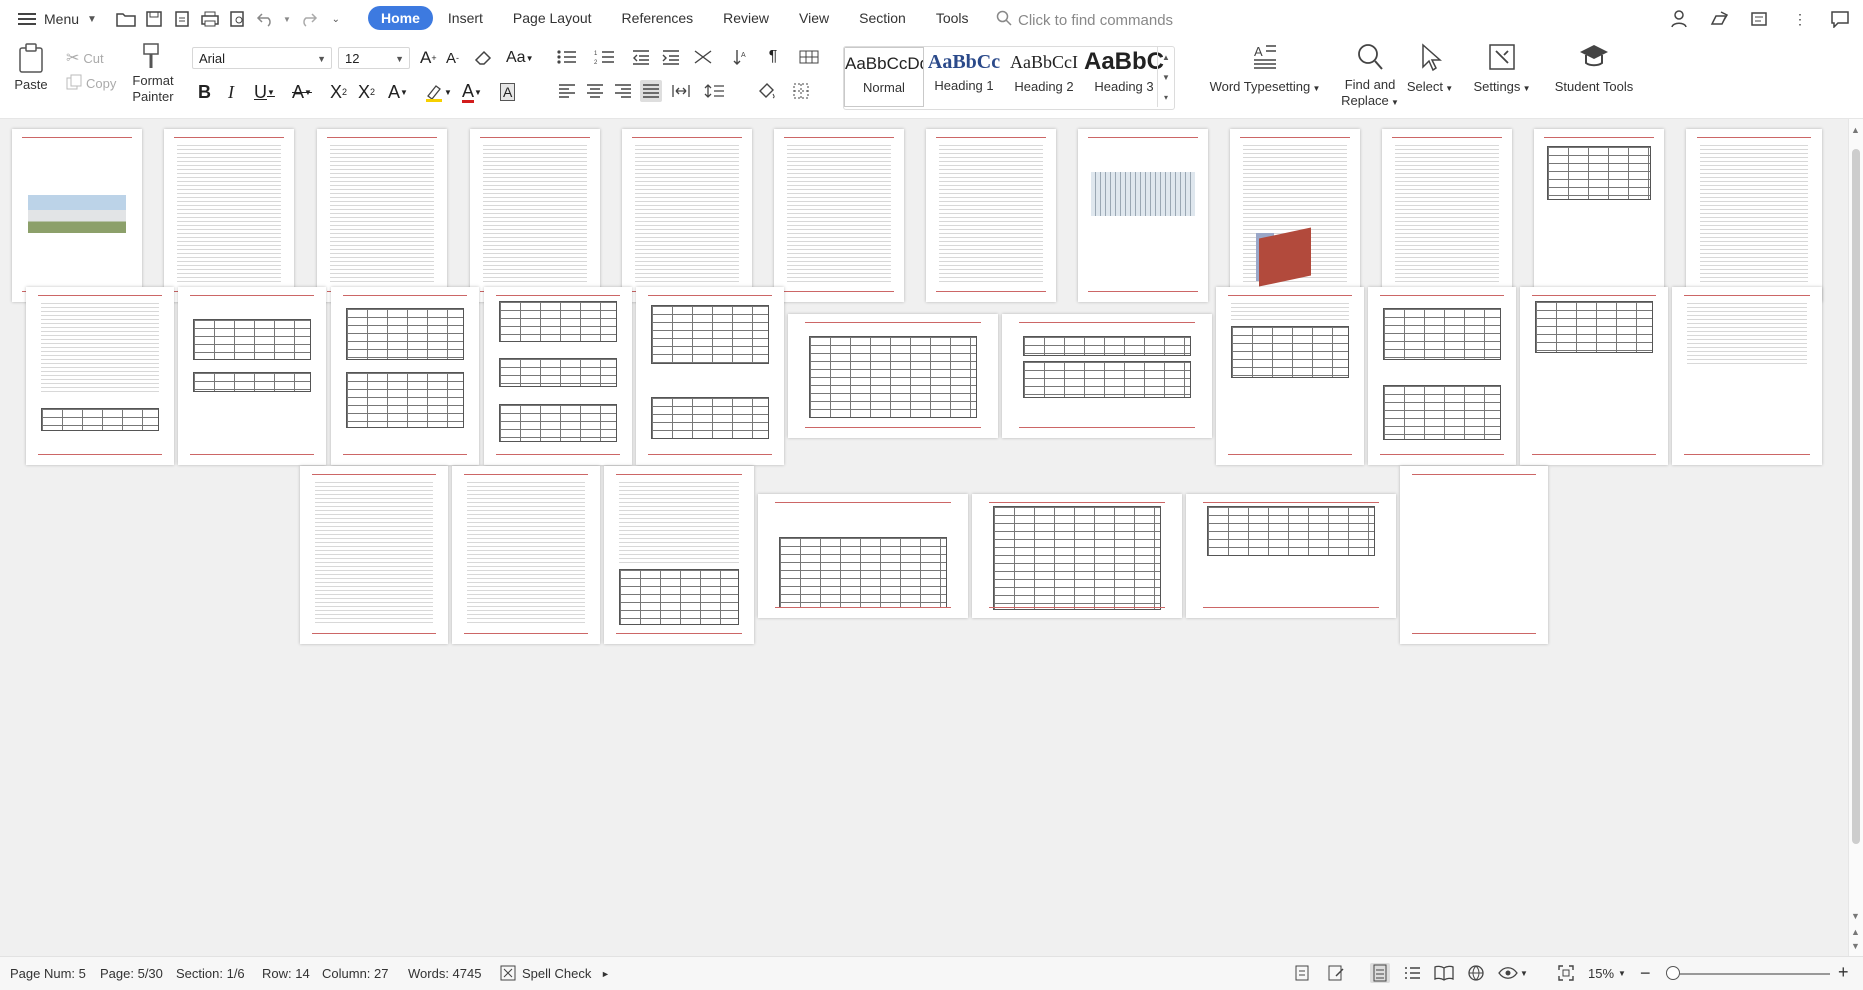 This screenshot has height=990, width=1863. Describe the element at coordinates (85, 58) in the screenshot. I see `cut-button: ✂ Cut` at that location.